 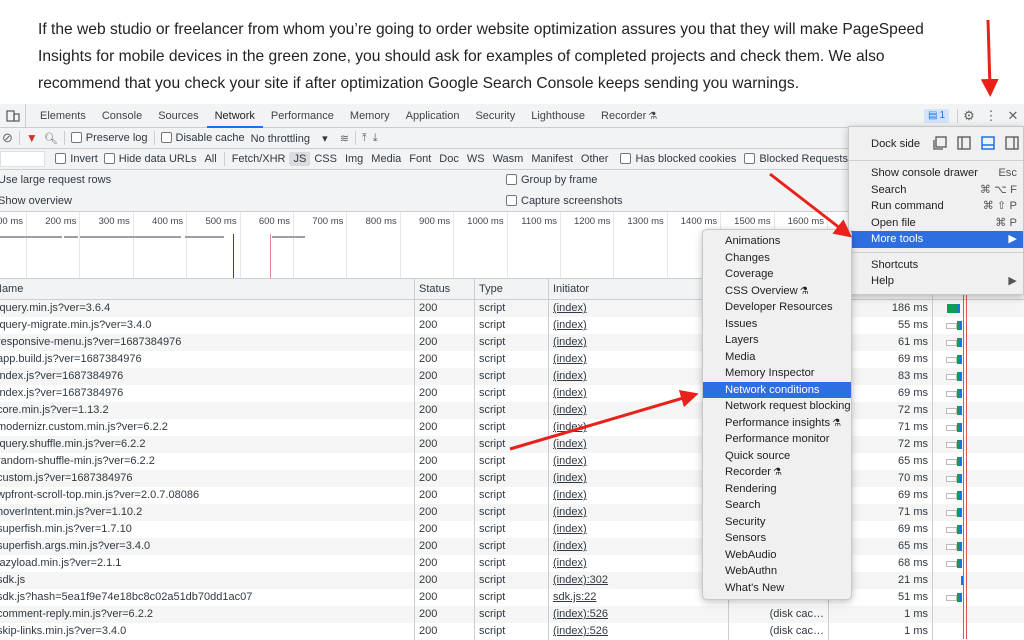 What do you see at coordinates (777, 555) in the screenshot?
I see `menu-item-webaudio: WebAudio` at bounding box center [777, 555].